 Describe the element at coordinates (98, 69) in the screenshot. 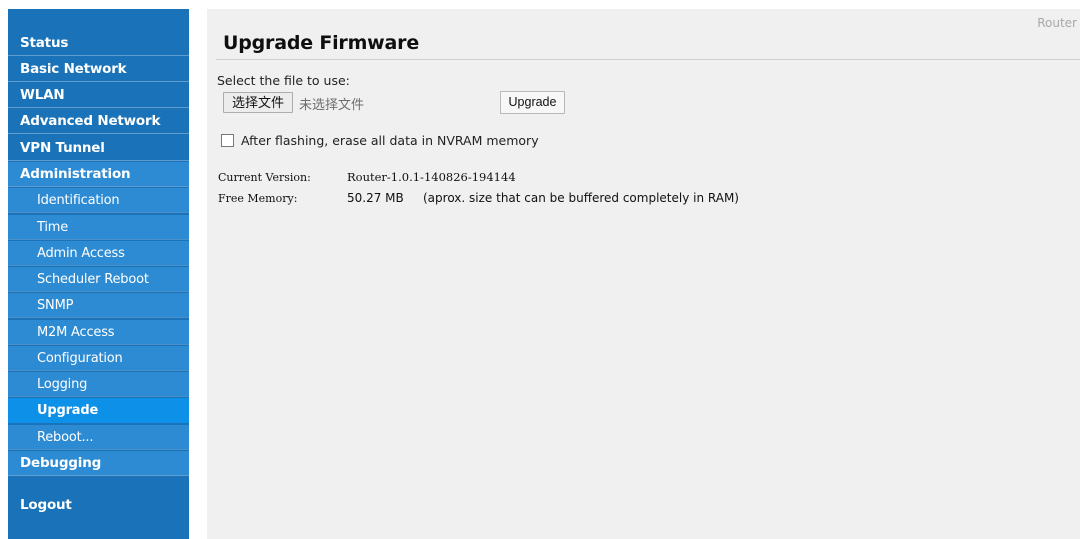

I see `sidebar-item-basic-network: Basic Network` at that location.